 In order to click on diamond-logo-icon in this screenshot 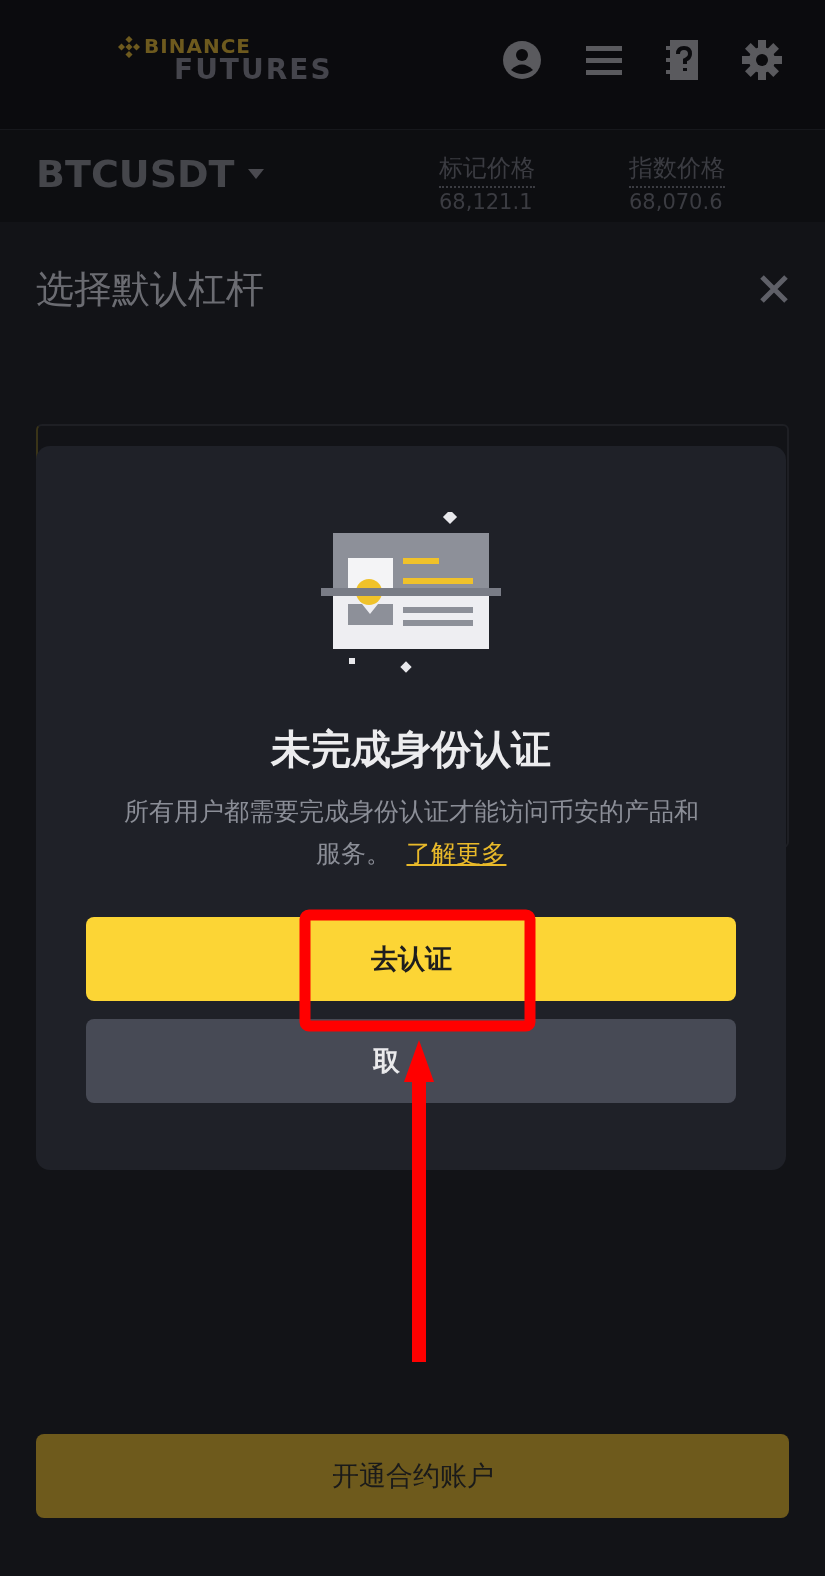, I will do `click(129, 46)`.